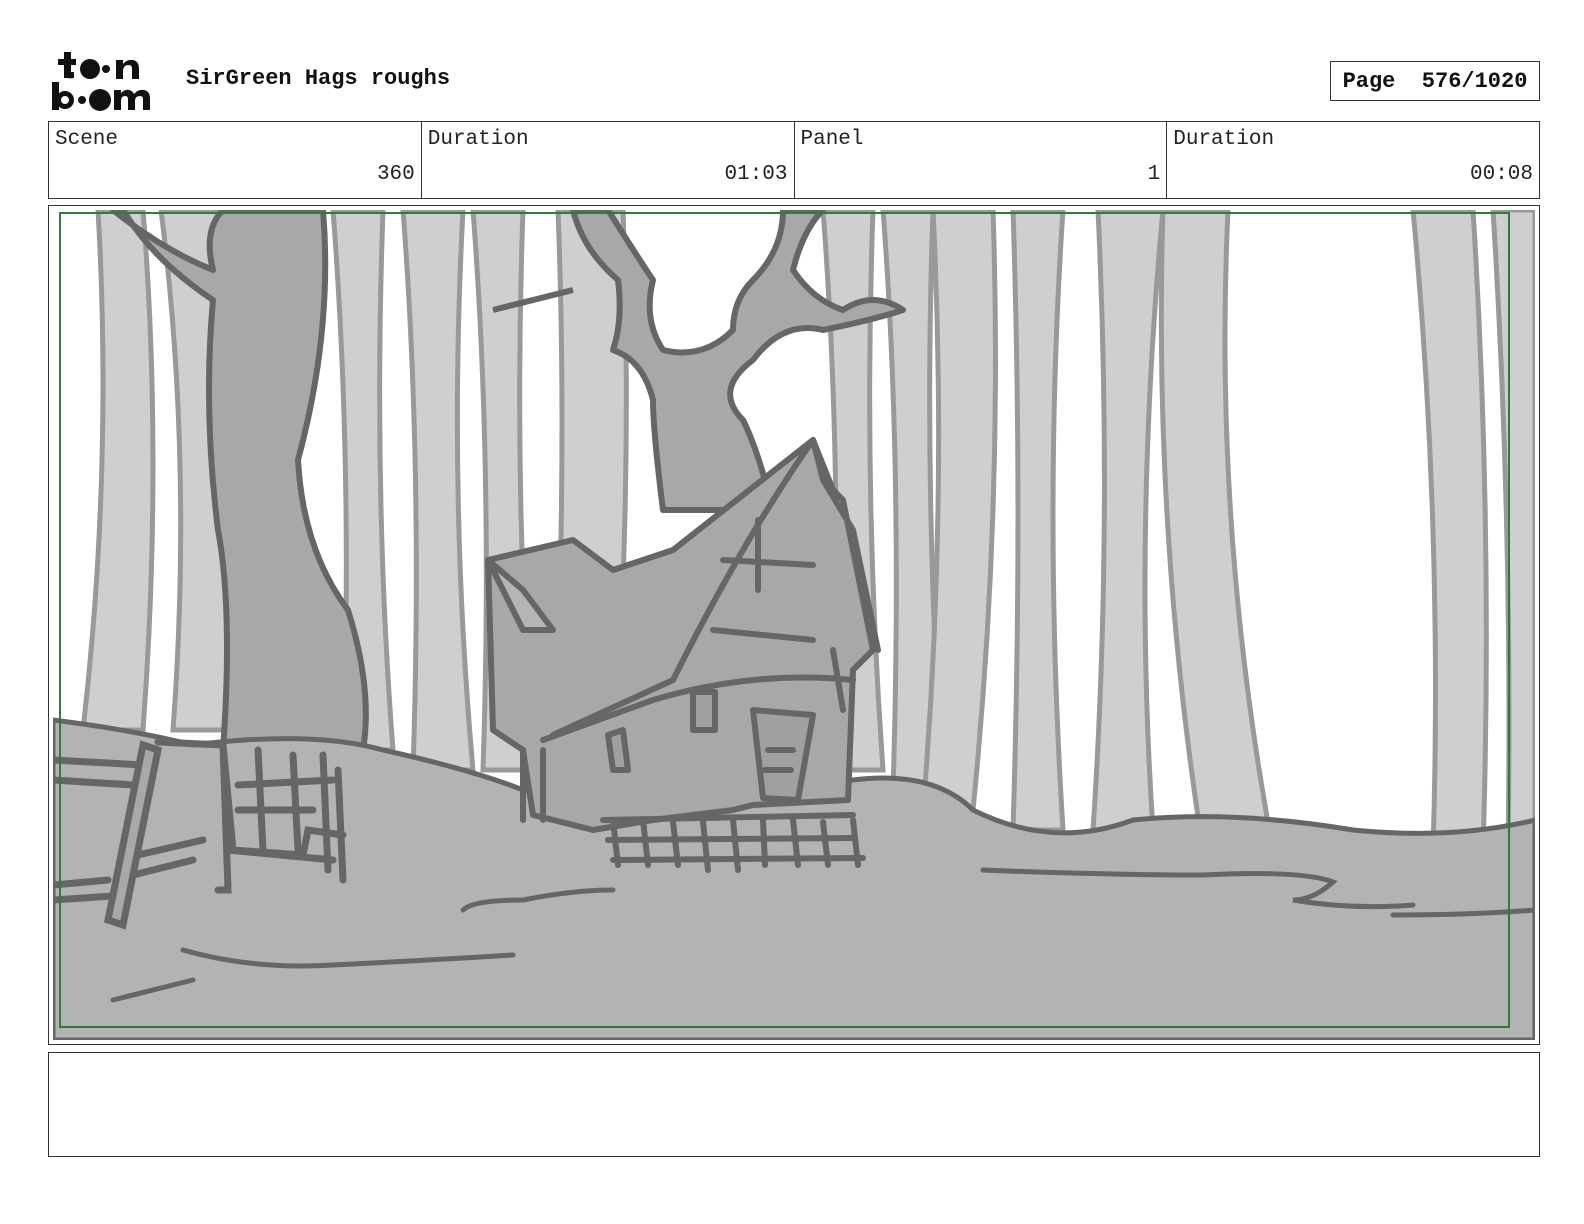  I want to click on scene-value: 360, so click(395, 174).